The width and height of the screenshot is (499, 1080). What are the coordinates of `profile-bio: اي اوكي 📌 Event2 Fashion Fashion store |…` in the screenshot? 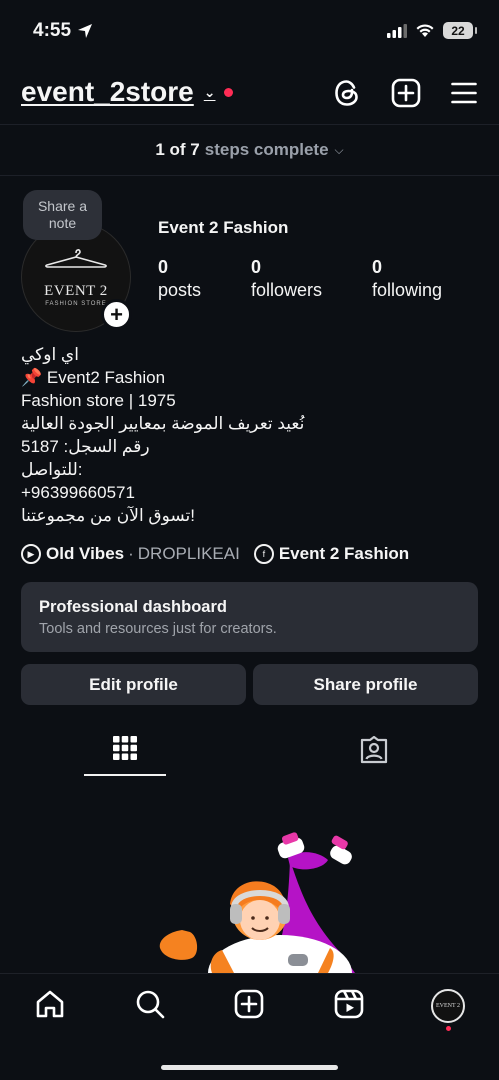 It's located at (162, 435).